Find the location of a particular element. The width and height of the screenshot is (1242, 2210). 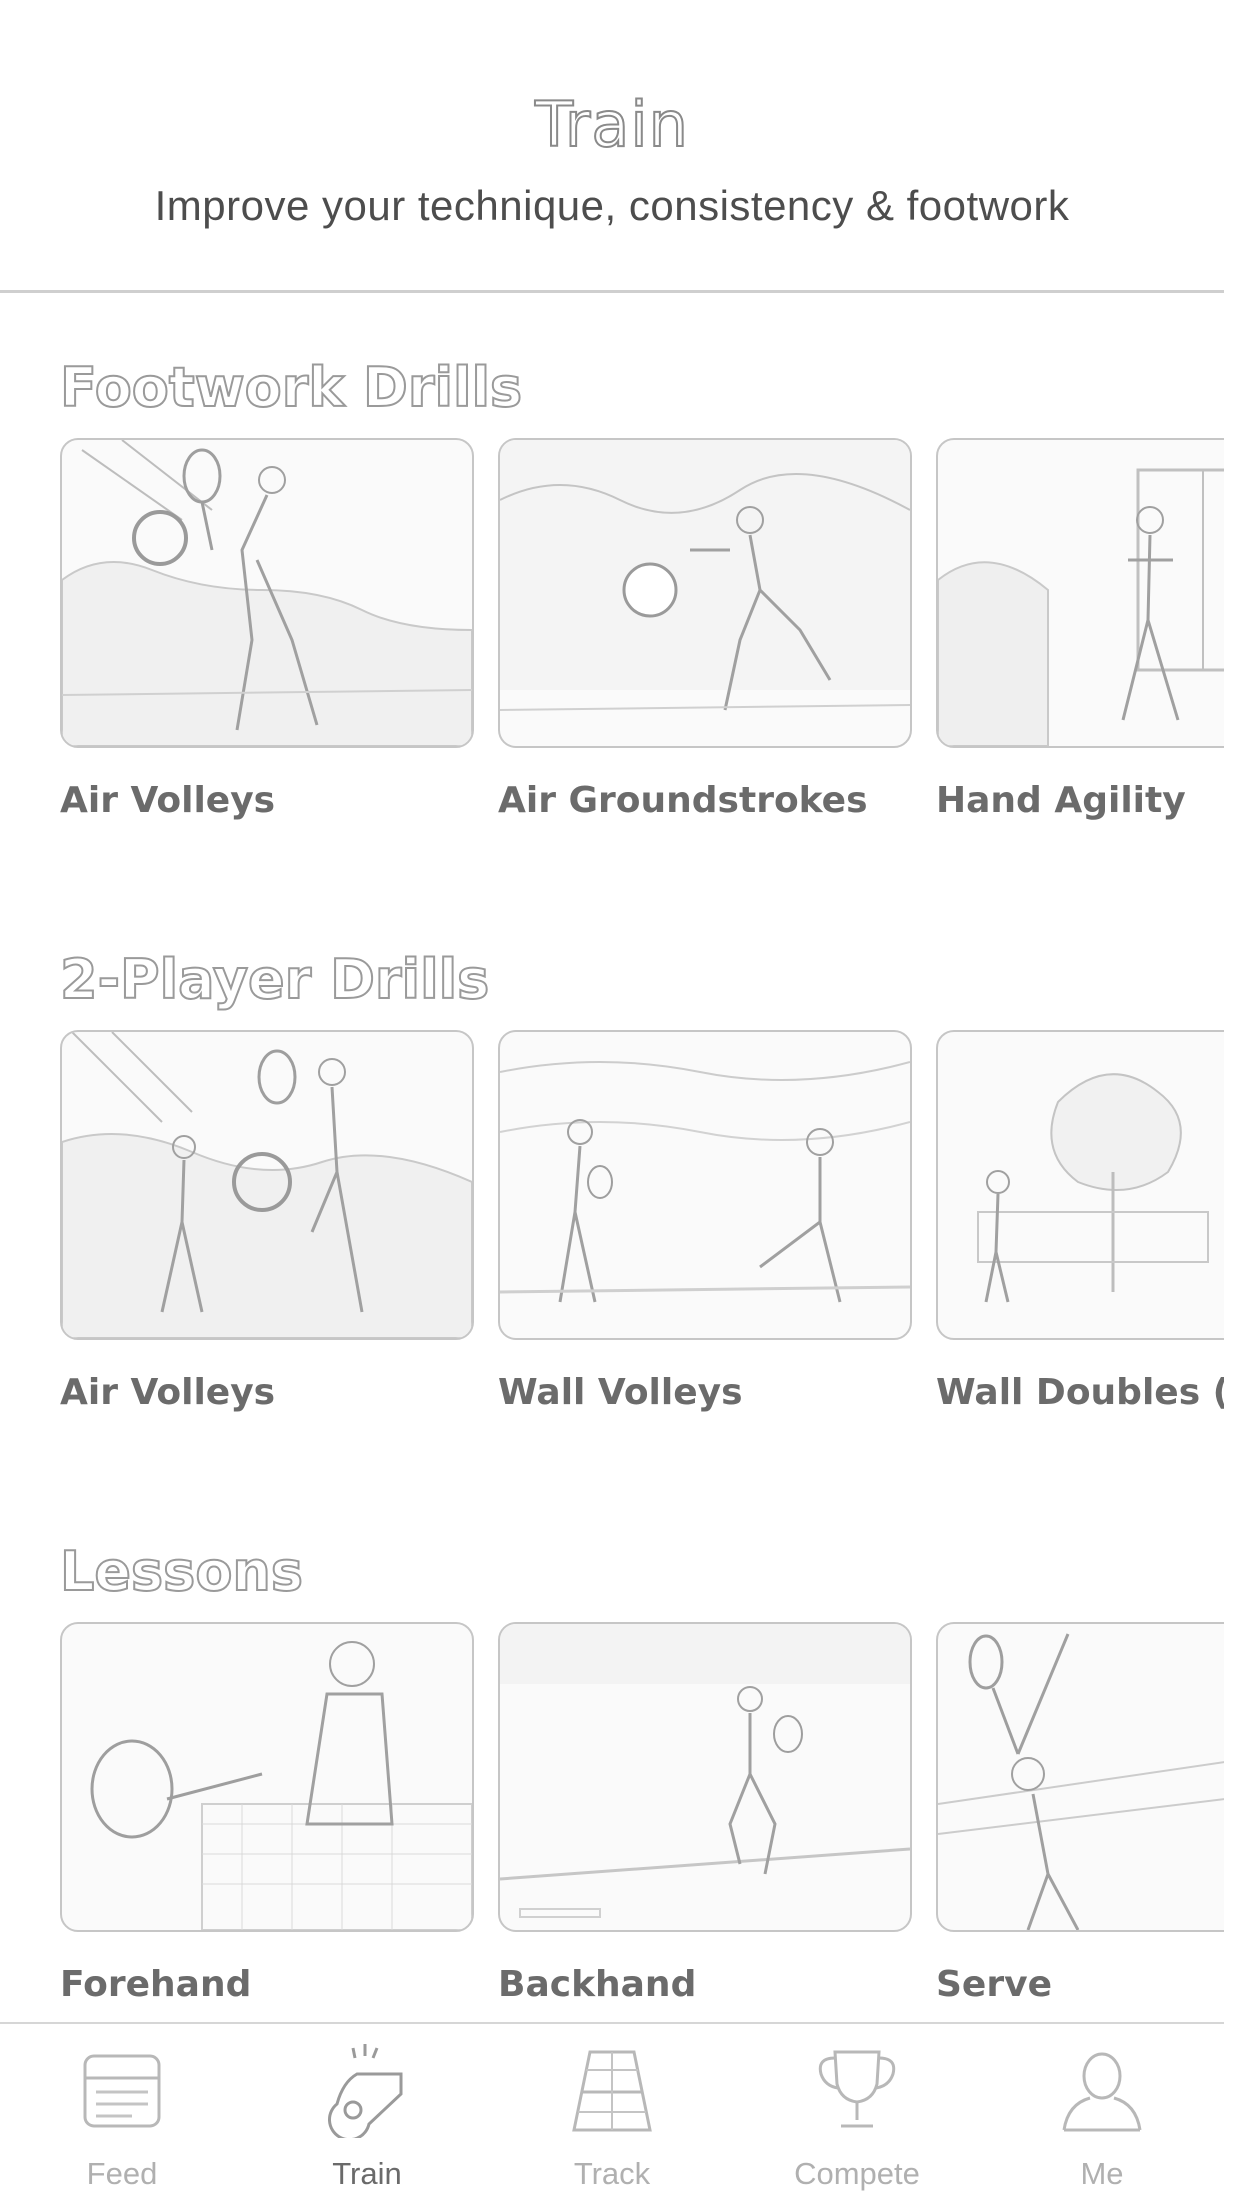

tab-label: Track is located at coordinates (612, 2173).